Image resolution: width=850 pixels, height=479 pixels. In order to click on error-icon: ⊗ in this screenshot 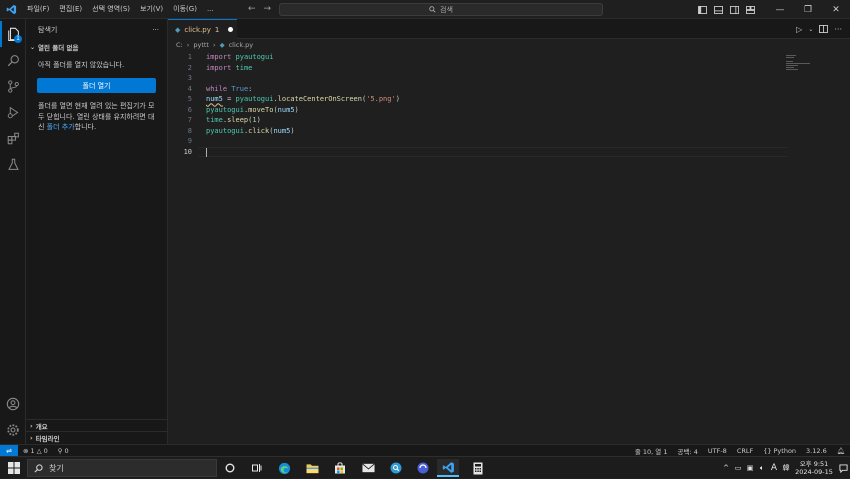, I will do `click(26, 450)`.